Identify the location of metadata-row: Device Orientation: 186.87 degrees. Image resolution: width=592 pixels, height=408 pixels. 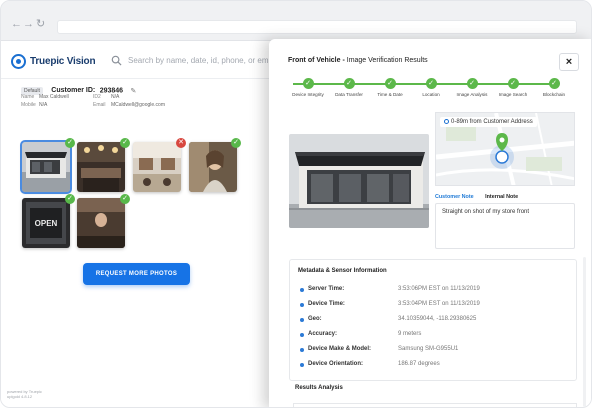
(430, 366).